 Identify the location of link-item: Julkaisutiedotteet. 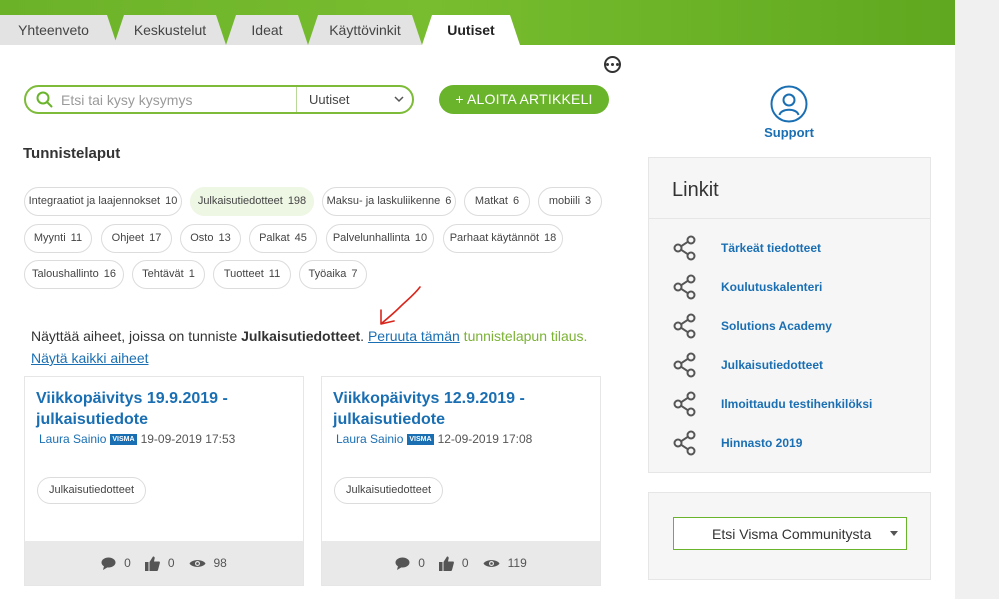
(747, 365).